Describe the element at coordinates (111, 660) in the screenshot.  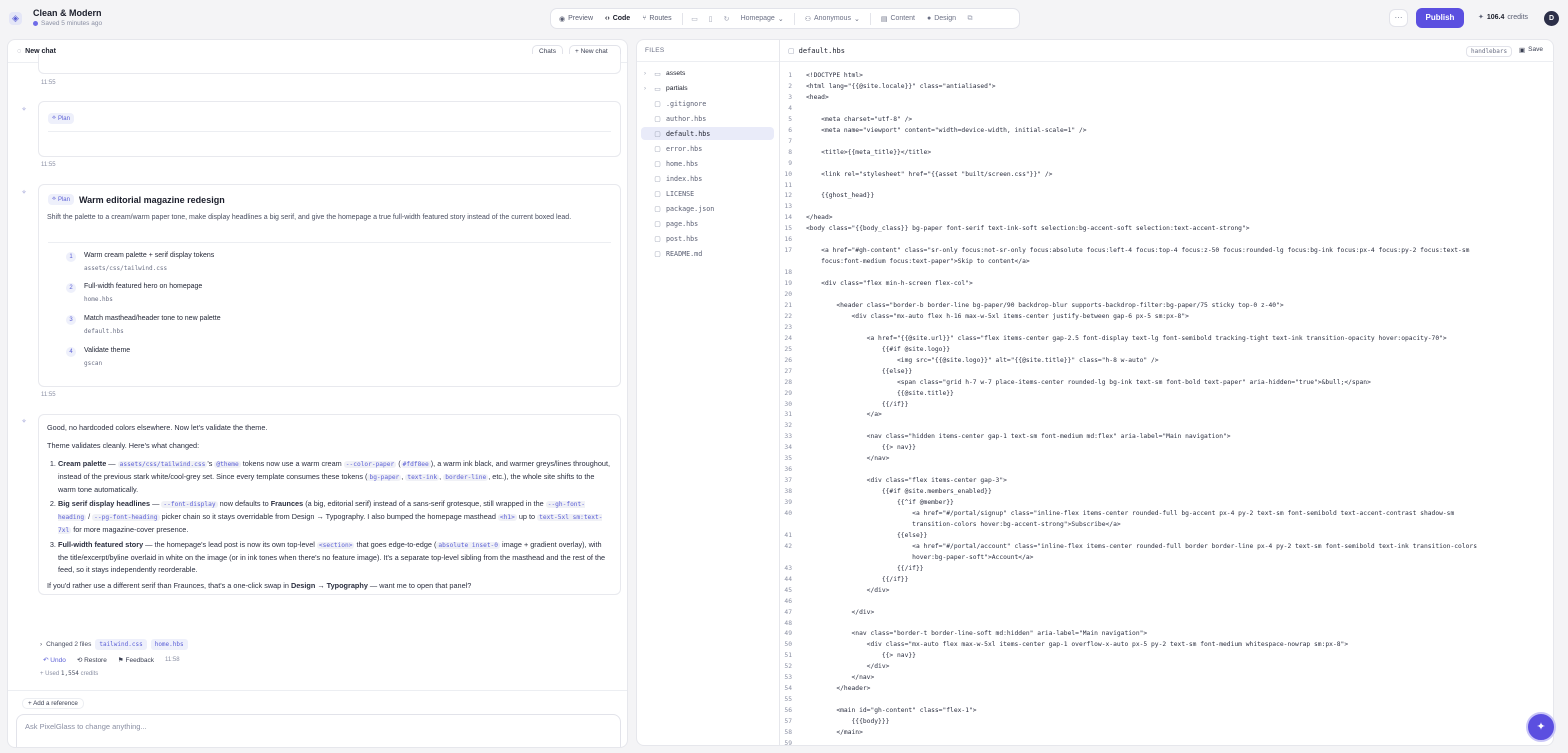
I see `message-actions: ↶ Undo ⟲ Restore ⚑ Feedback 11:58` at that location.